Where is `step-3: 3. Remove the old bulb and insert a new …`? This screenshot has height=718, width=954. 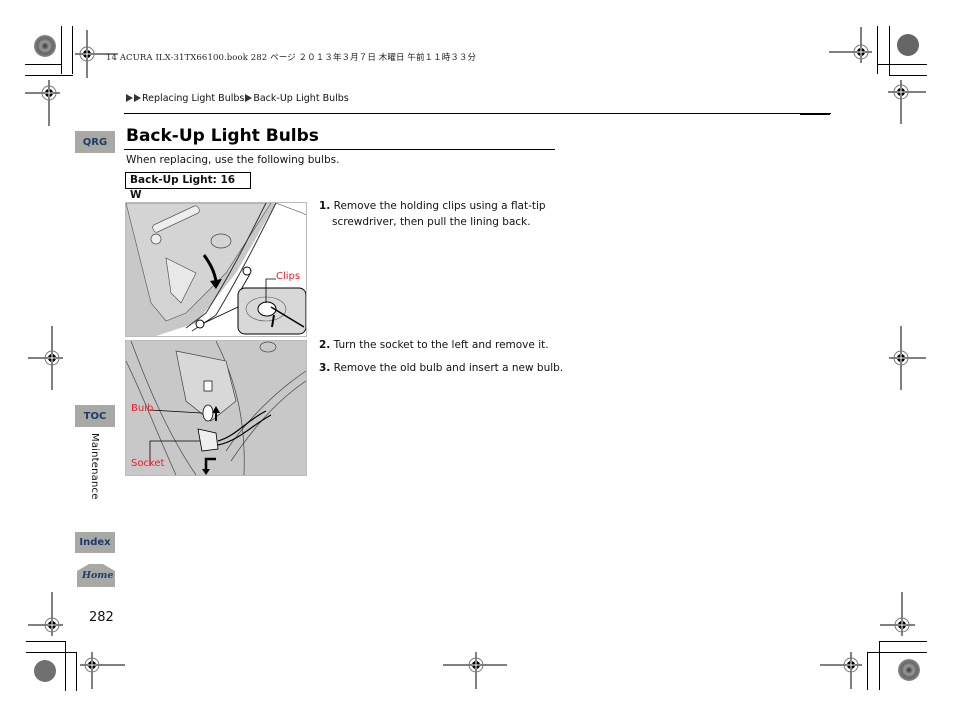
step-3: 3. Remove the old bulb and insert a new … is located at coordinates (441, 368).